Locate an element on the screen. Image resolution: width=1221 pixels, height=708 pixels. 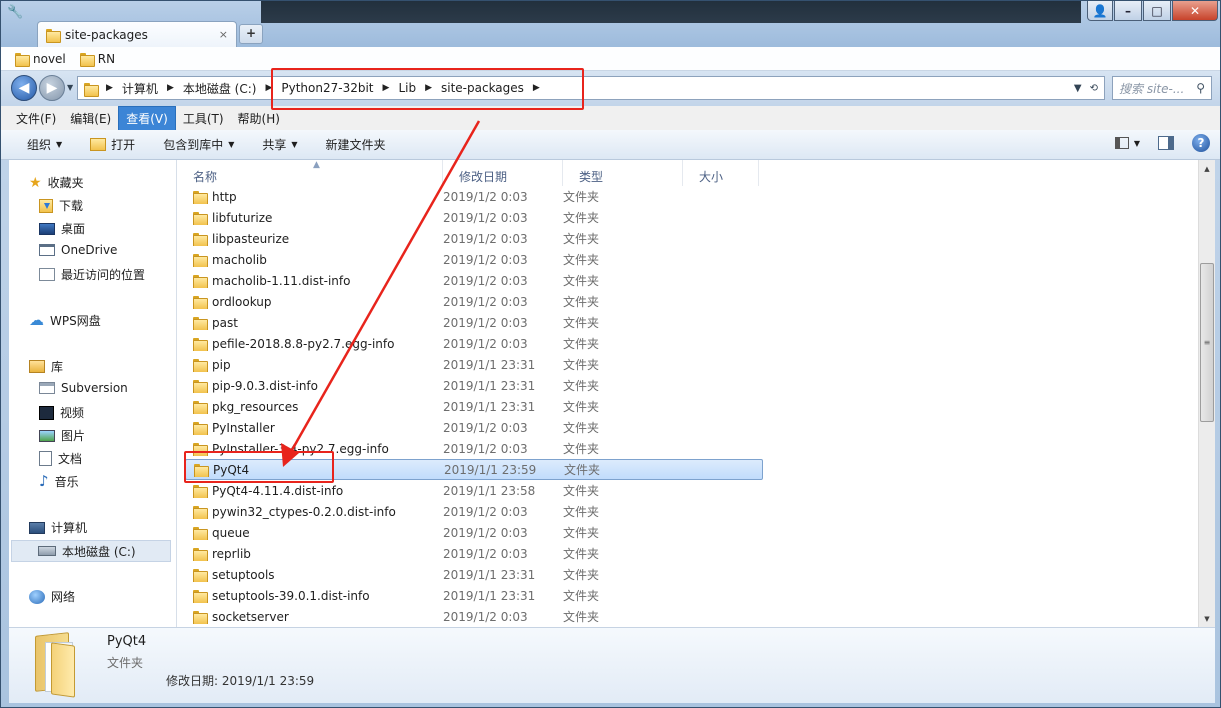
annotation-arrow is located at coordinates (381, 293).